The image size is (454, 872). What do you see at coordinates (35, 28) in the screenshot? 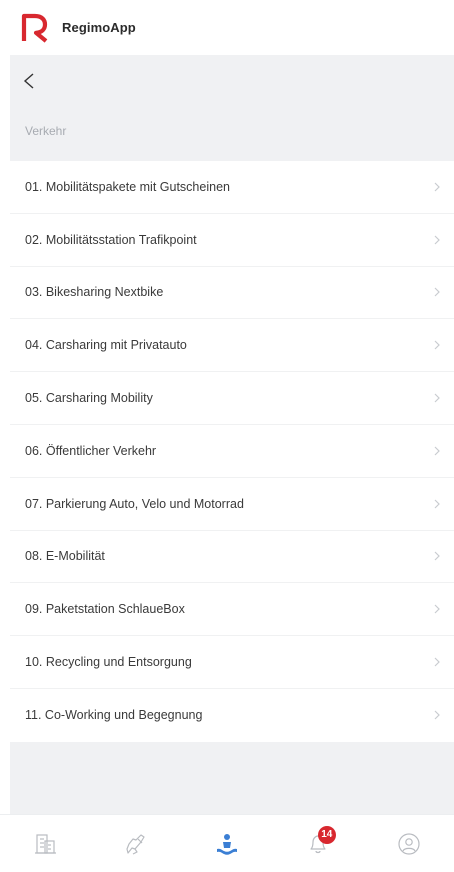
I see `regimo-logo-icon` at bounding box center [35, 28].